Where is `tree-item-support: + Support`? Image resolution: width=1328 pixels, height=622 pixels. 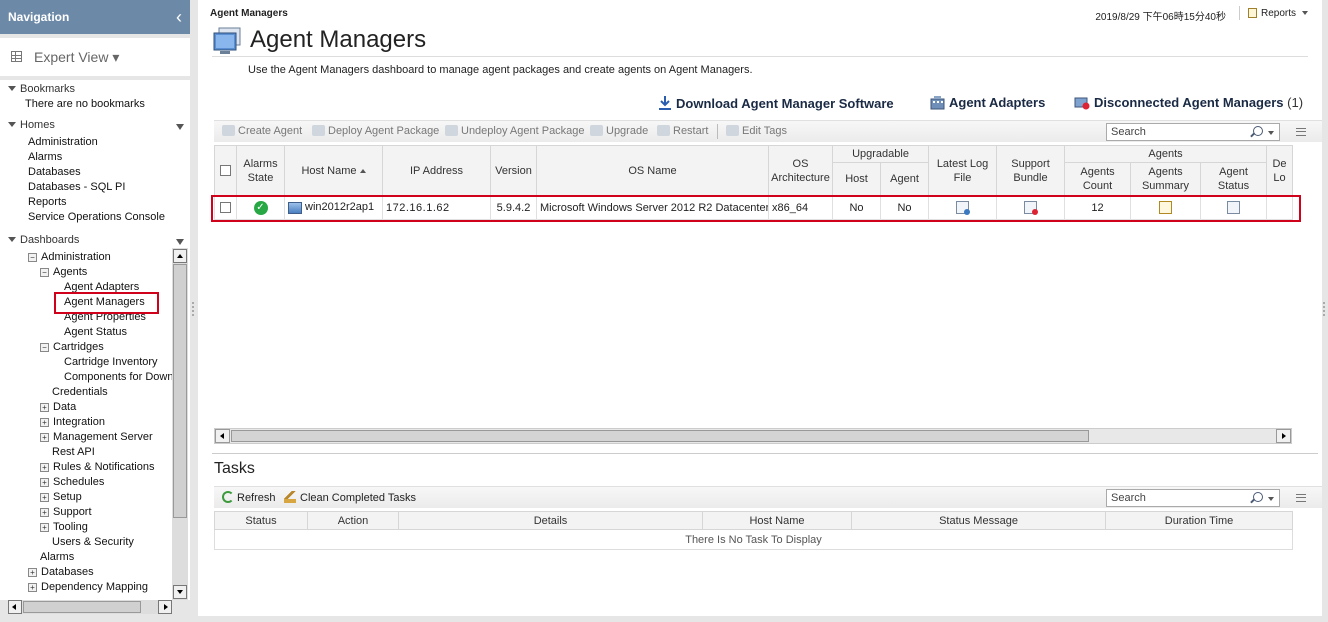
tree-item-support: + Support is located at coordinates (66, 512).